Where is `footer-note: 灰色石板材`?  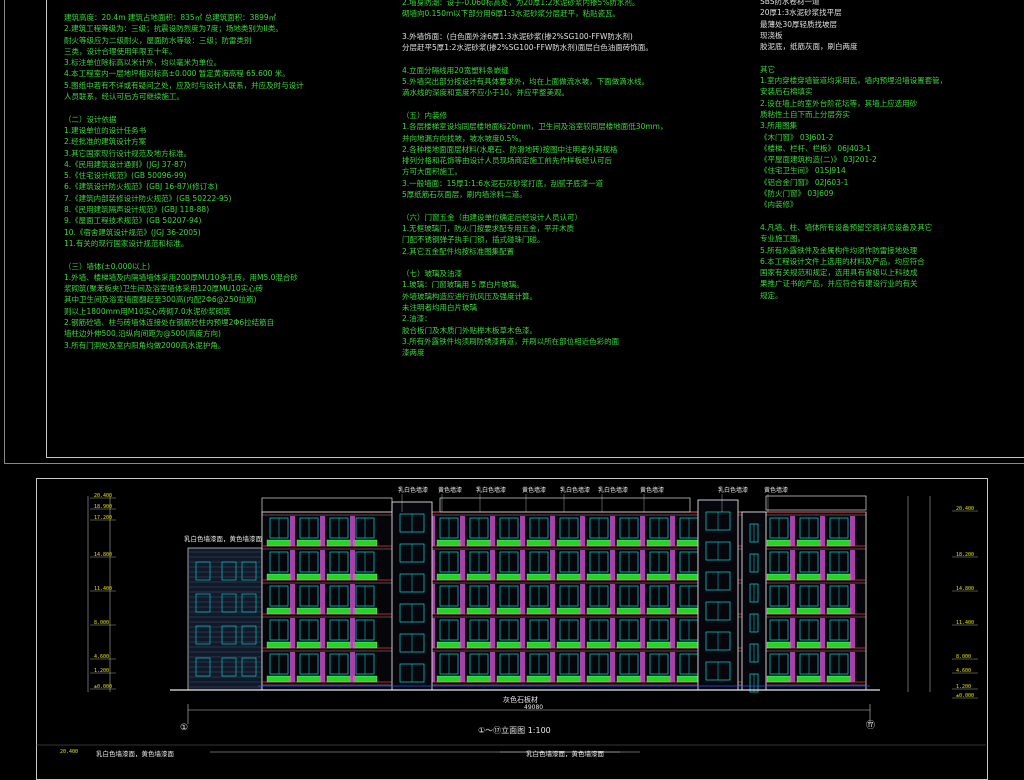
footer-note: 灰色石板材 is located at coordinates (520, 700).